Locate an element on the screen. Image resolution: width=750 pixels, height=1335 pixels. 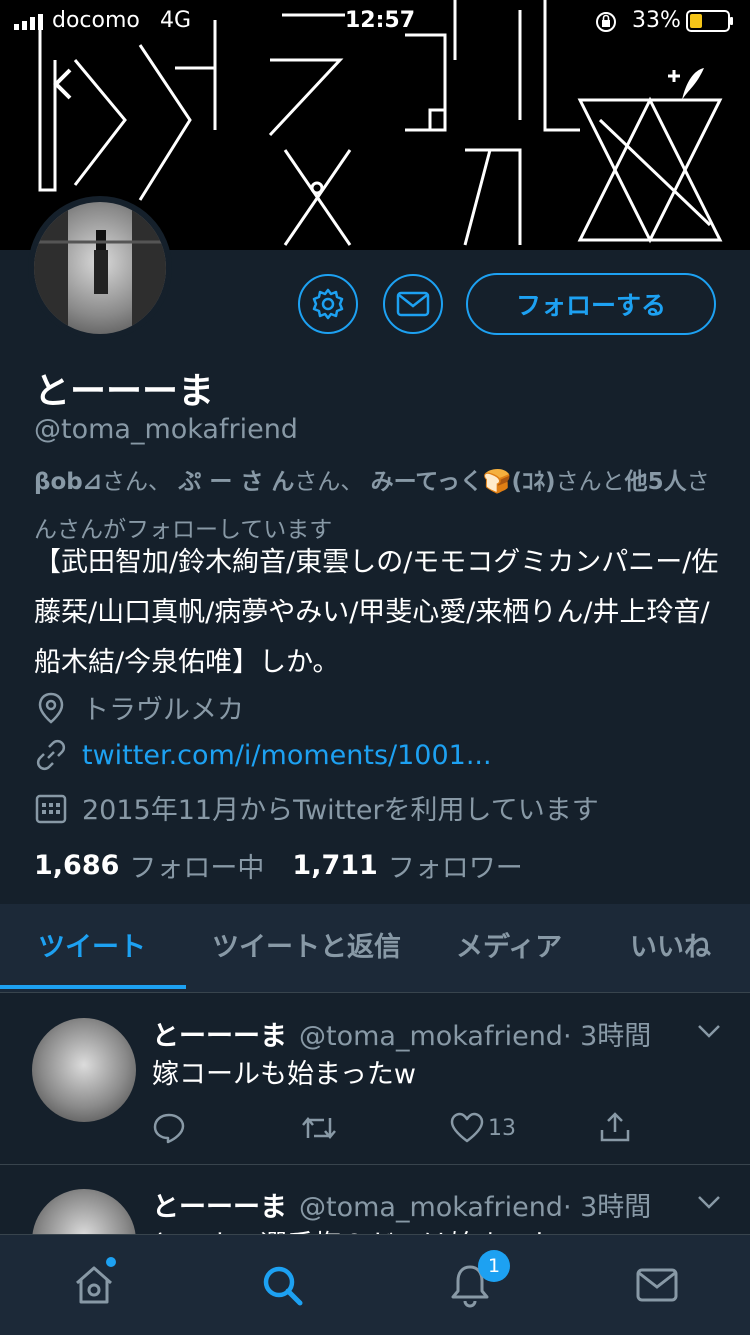
clock: 12:57 is located at coordinates (380, 20).